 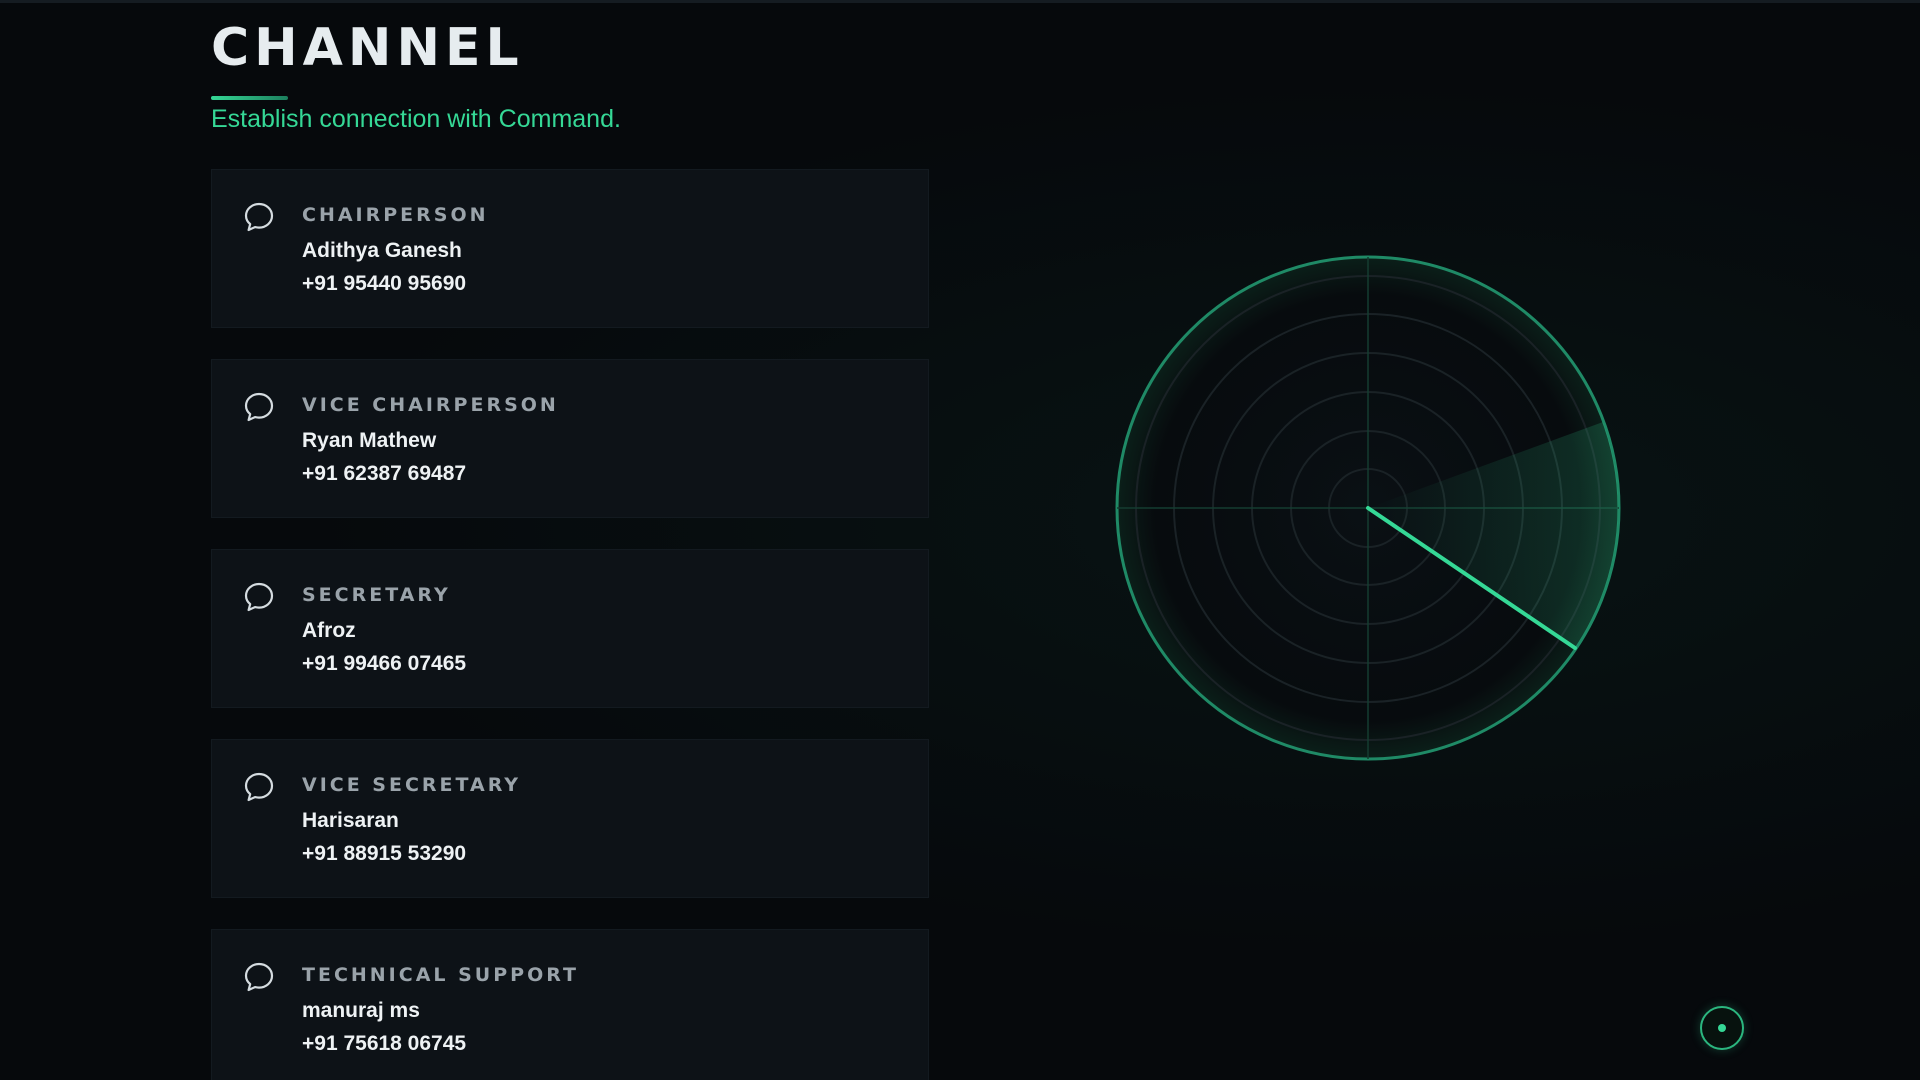 I want to click on contact-card-vice-secretary: Vice Secretary Harisaran +91 88915 53290, so click(x=570, y=818).